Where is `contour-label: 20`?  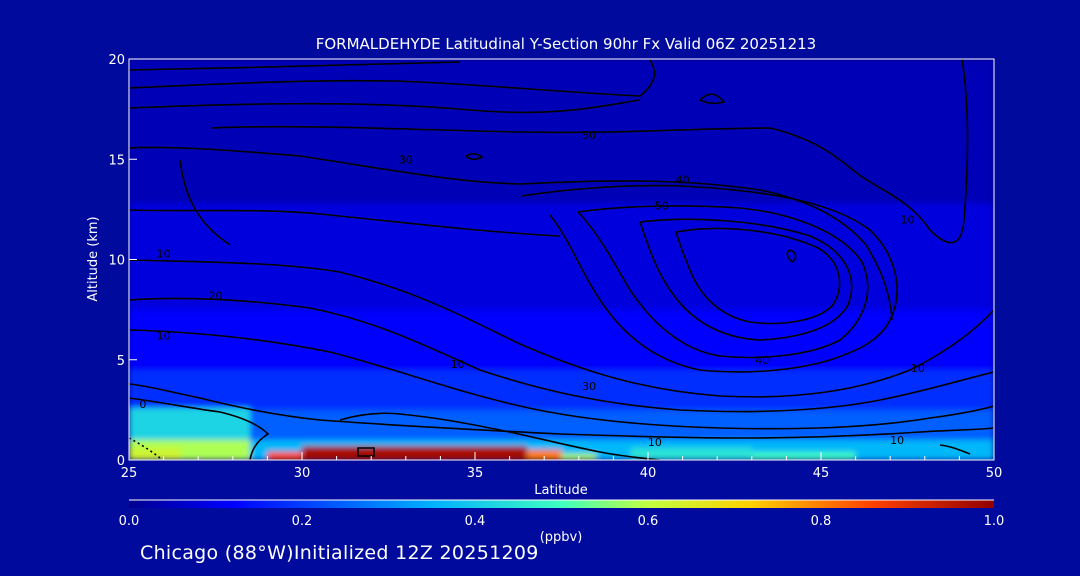 contour-label: 20 is located at coordinates (216, 296).